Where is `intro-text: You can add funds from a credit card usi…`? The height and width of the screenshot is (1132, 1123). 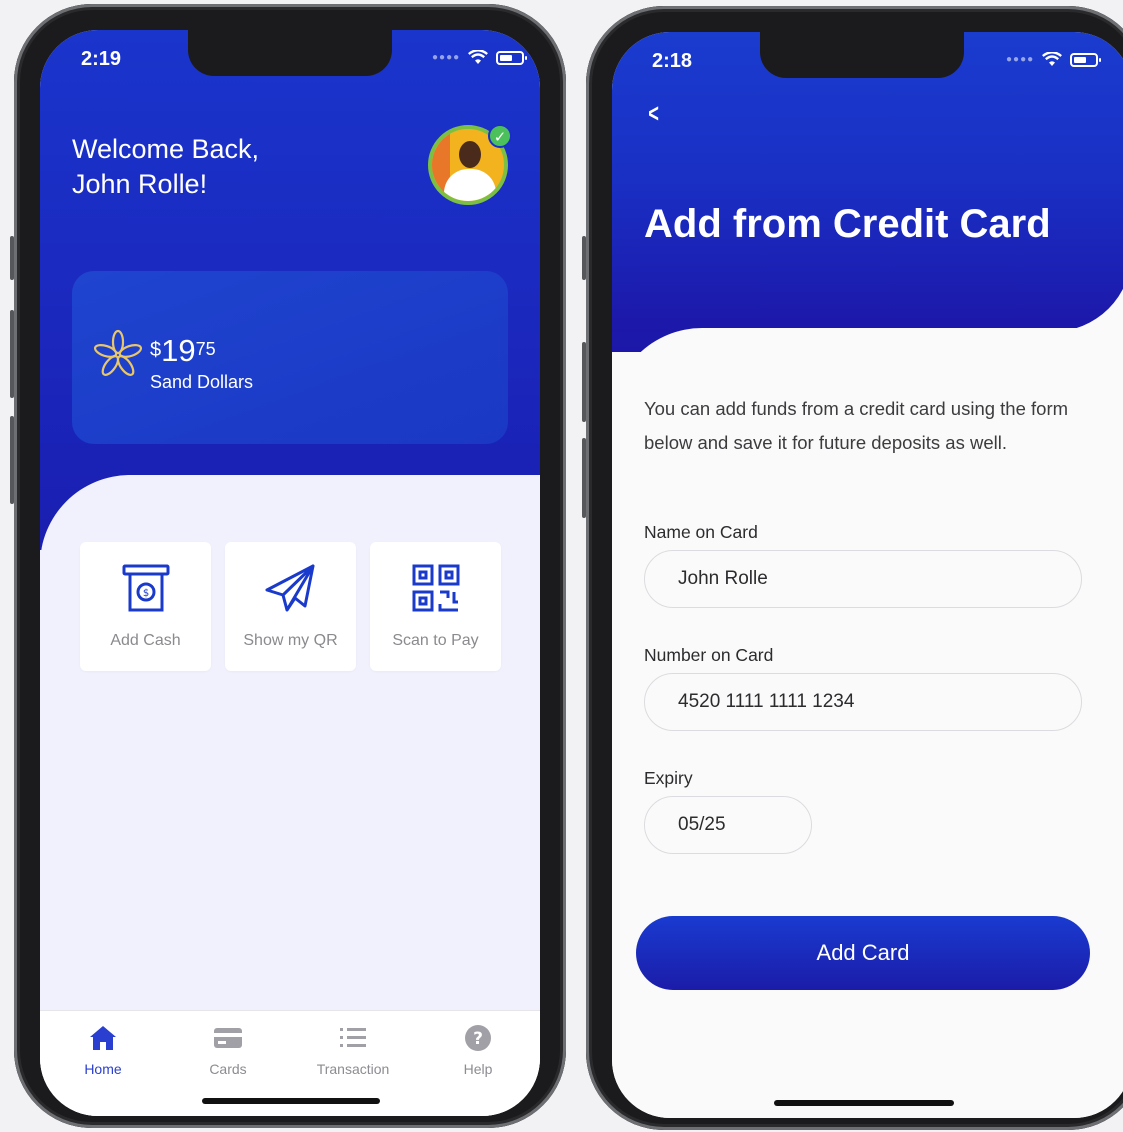 intro-text: You can add funds from a credit card usi… is located at coordinates (856, 425).